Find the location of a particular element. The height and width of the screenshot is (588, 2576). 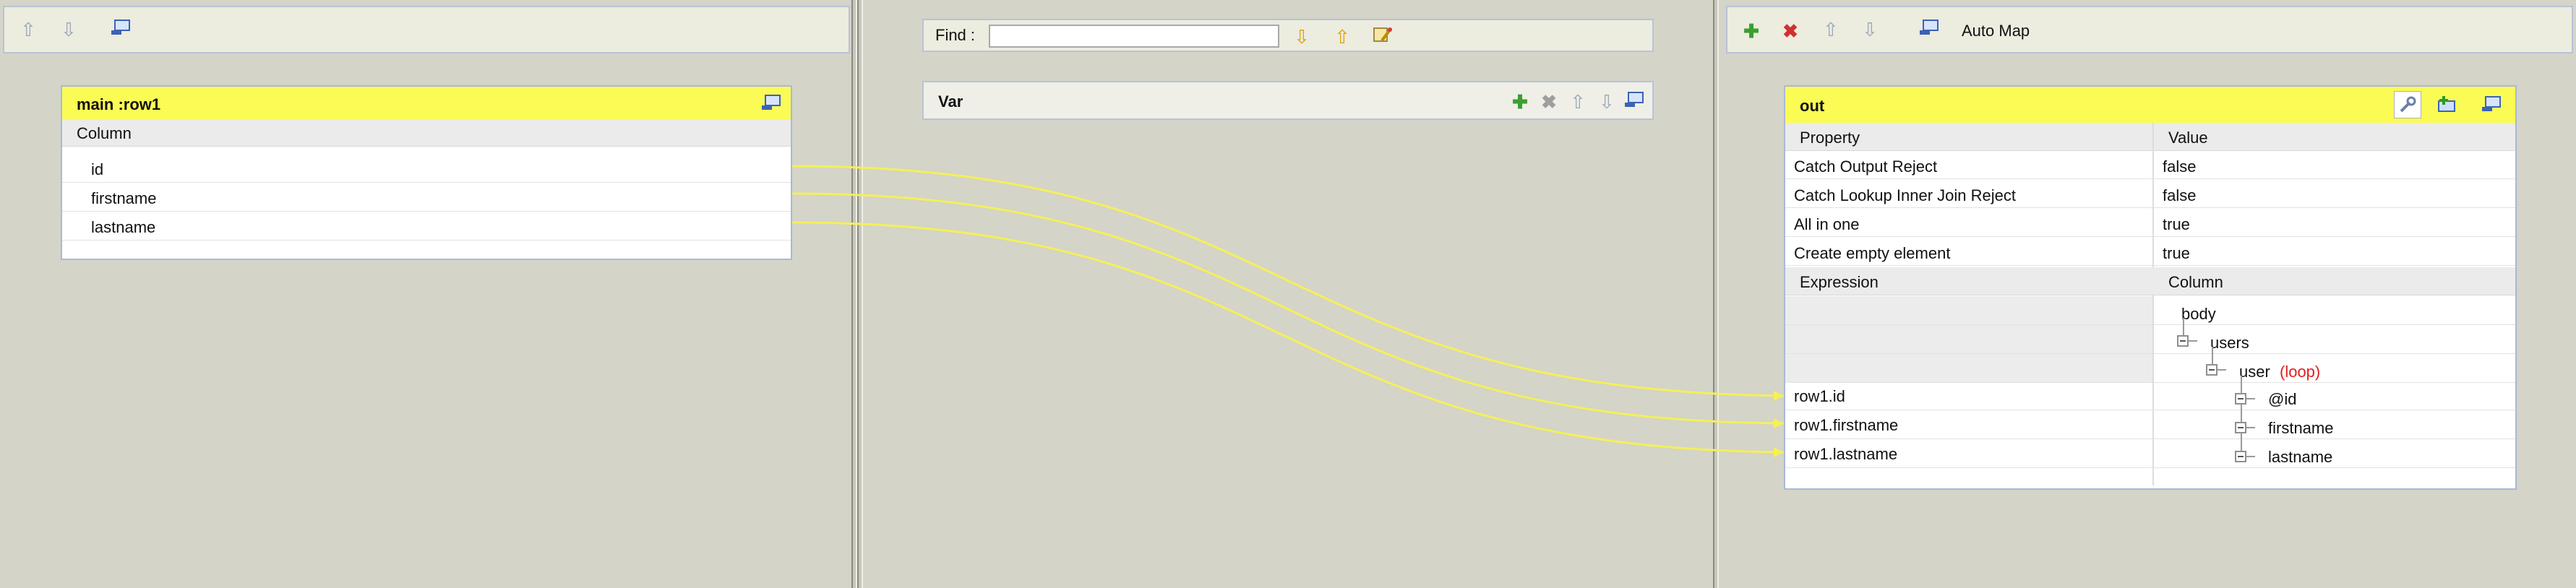

collapse-firstname-icon is located at coordinates (2241, 427).